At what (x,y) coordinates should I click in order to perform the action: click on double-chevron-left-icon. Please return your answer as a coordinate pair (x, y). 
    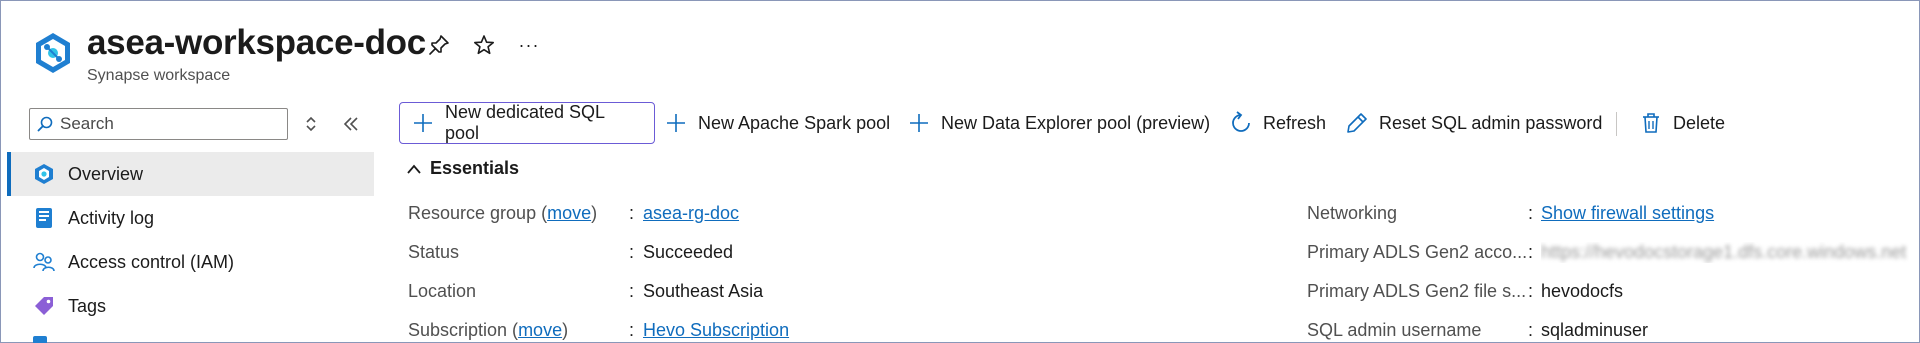
    Looking at the image, I should click on (350, 124).